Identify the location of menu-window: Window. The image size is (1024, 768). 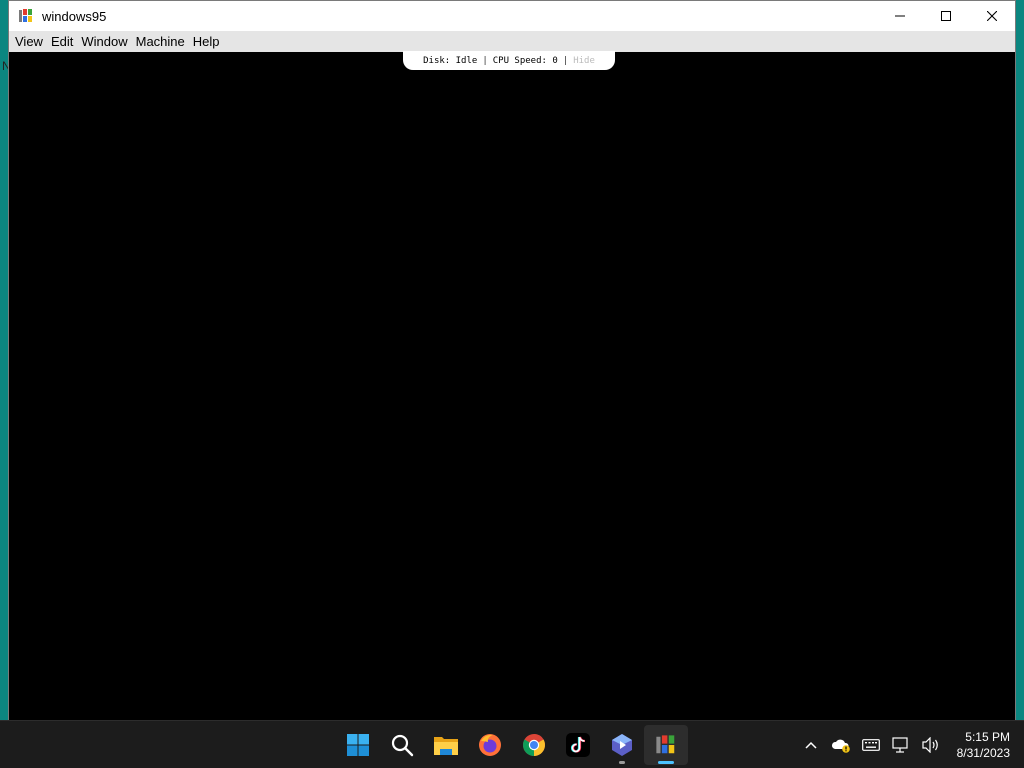
(107, 41).